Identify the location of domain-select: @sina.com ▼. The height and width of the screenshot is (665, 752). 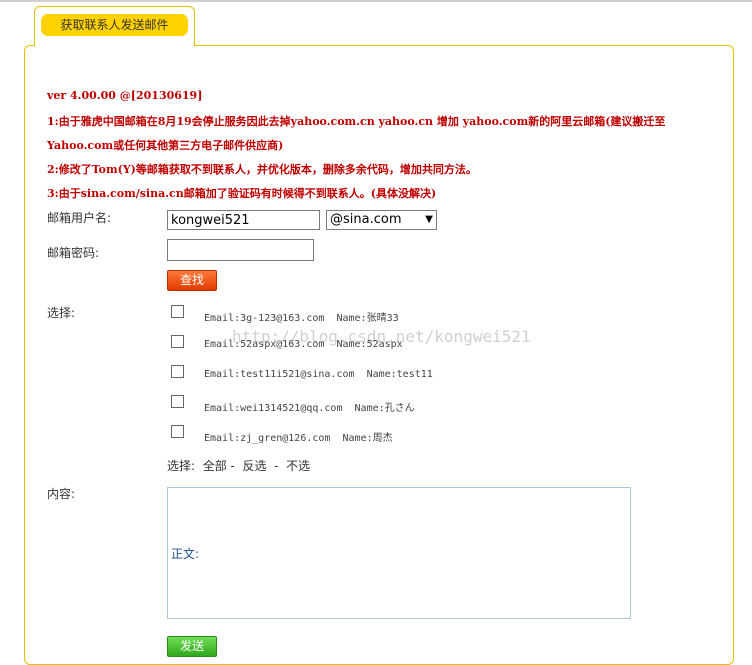
(381, 220).